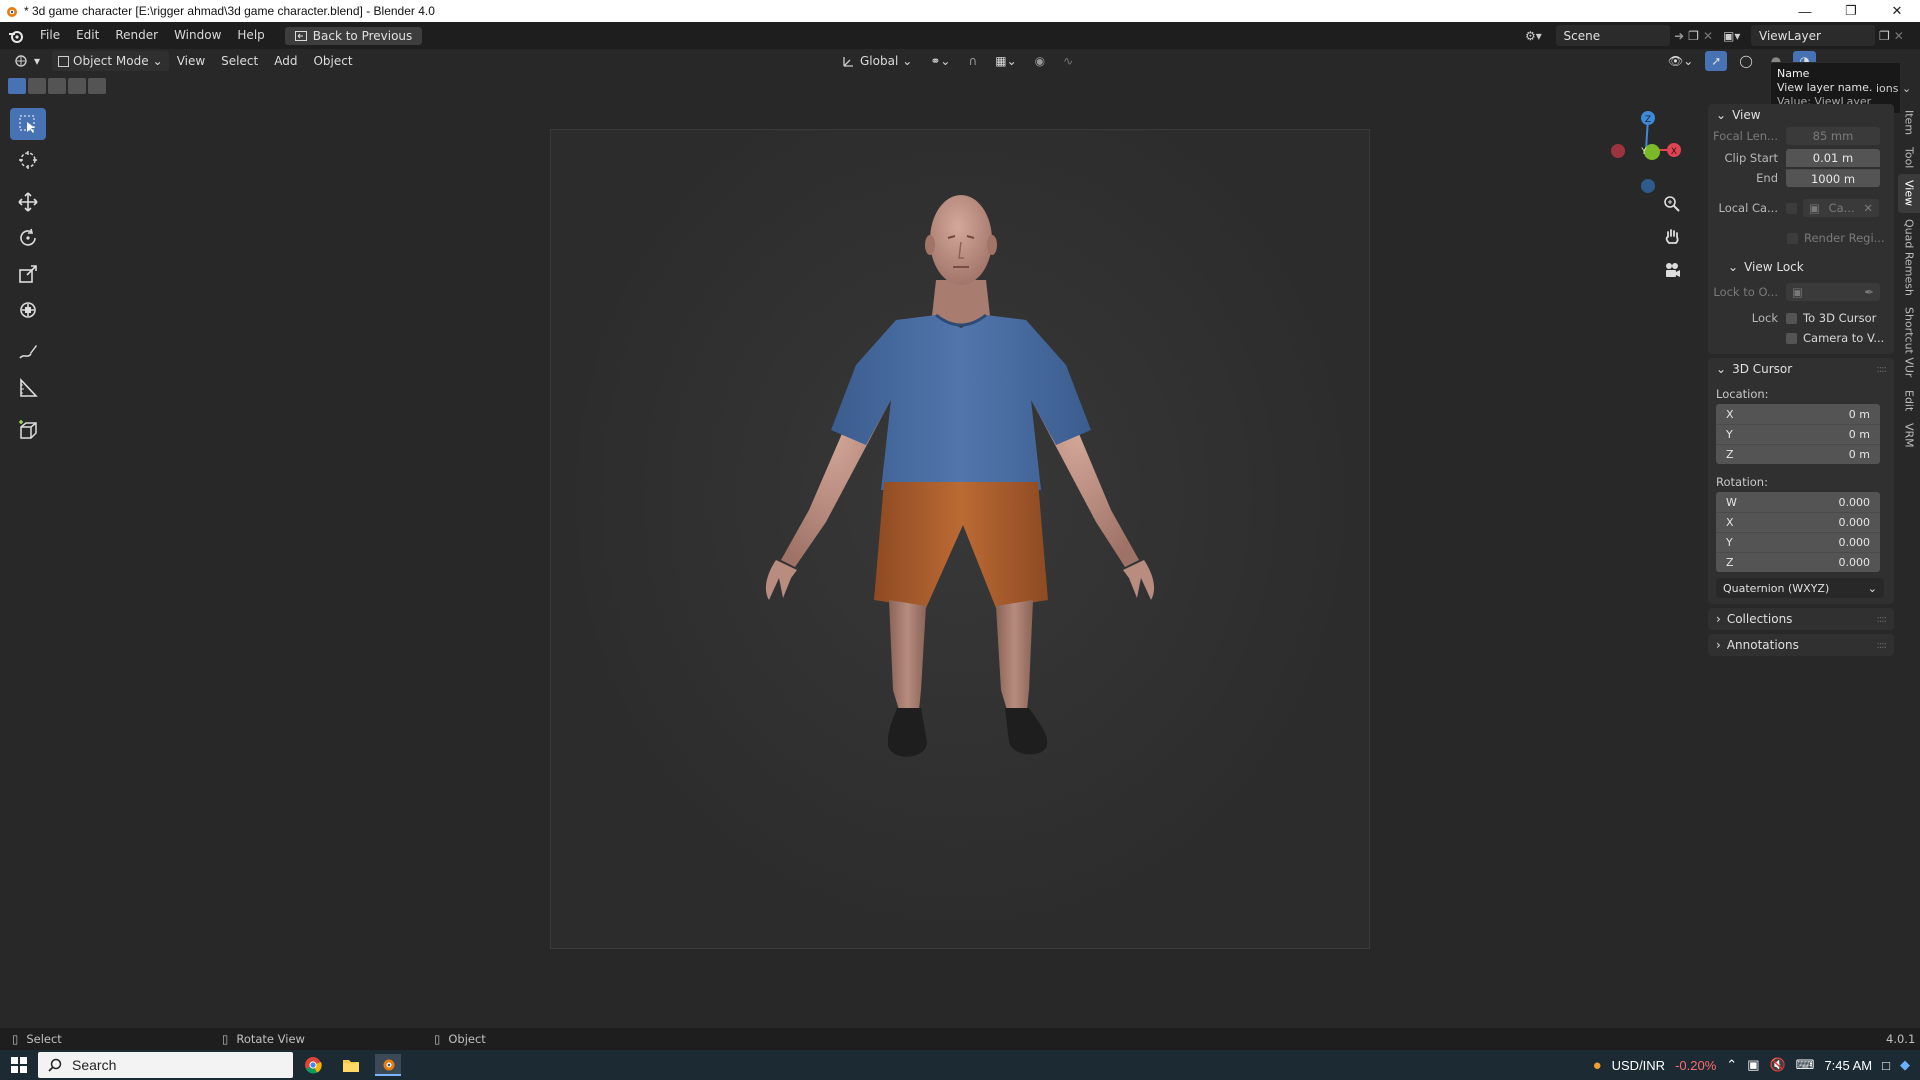  What do you see at coordinates (28, 388) in the screenshot?
I see `measure-tool-icon` at bounding box center [28, 388].